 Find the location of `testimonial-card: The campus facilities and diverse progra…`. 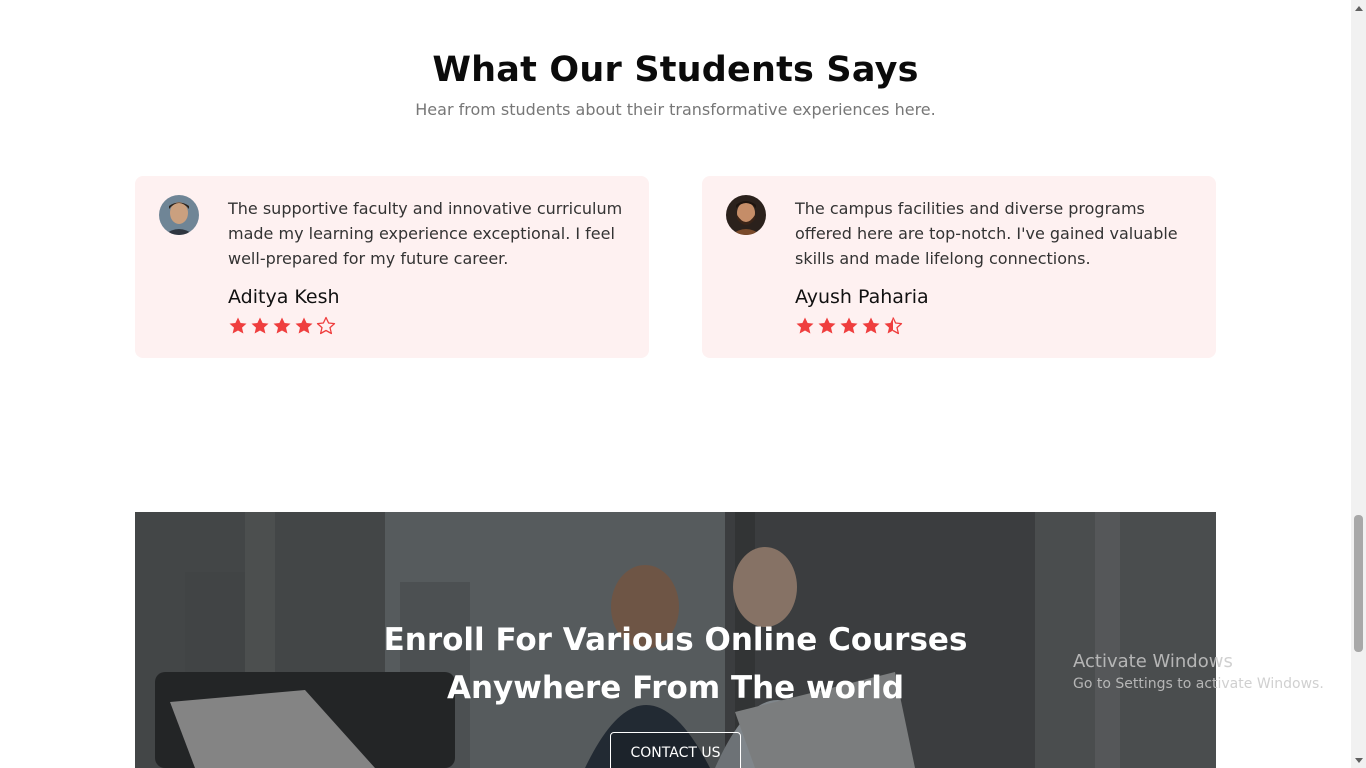

testimonial-card: The campus facilities and diverse progra… is located at coordinates (959, 267).